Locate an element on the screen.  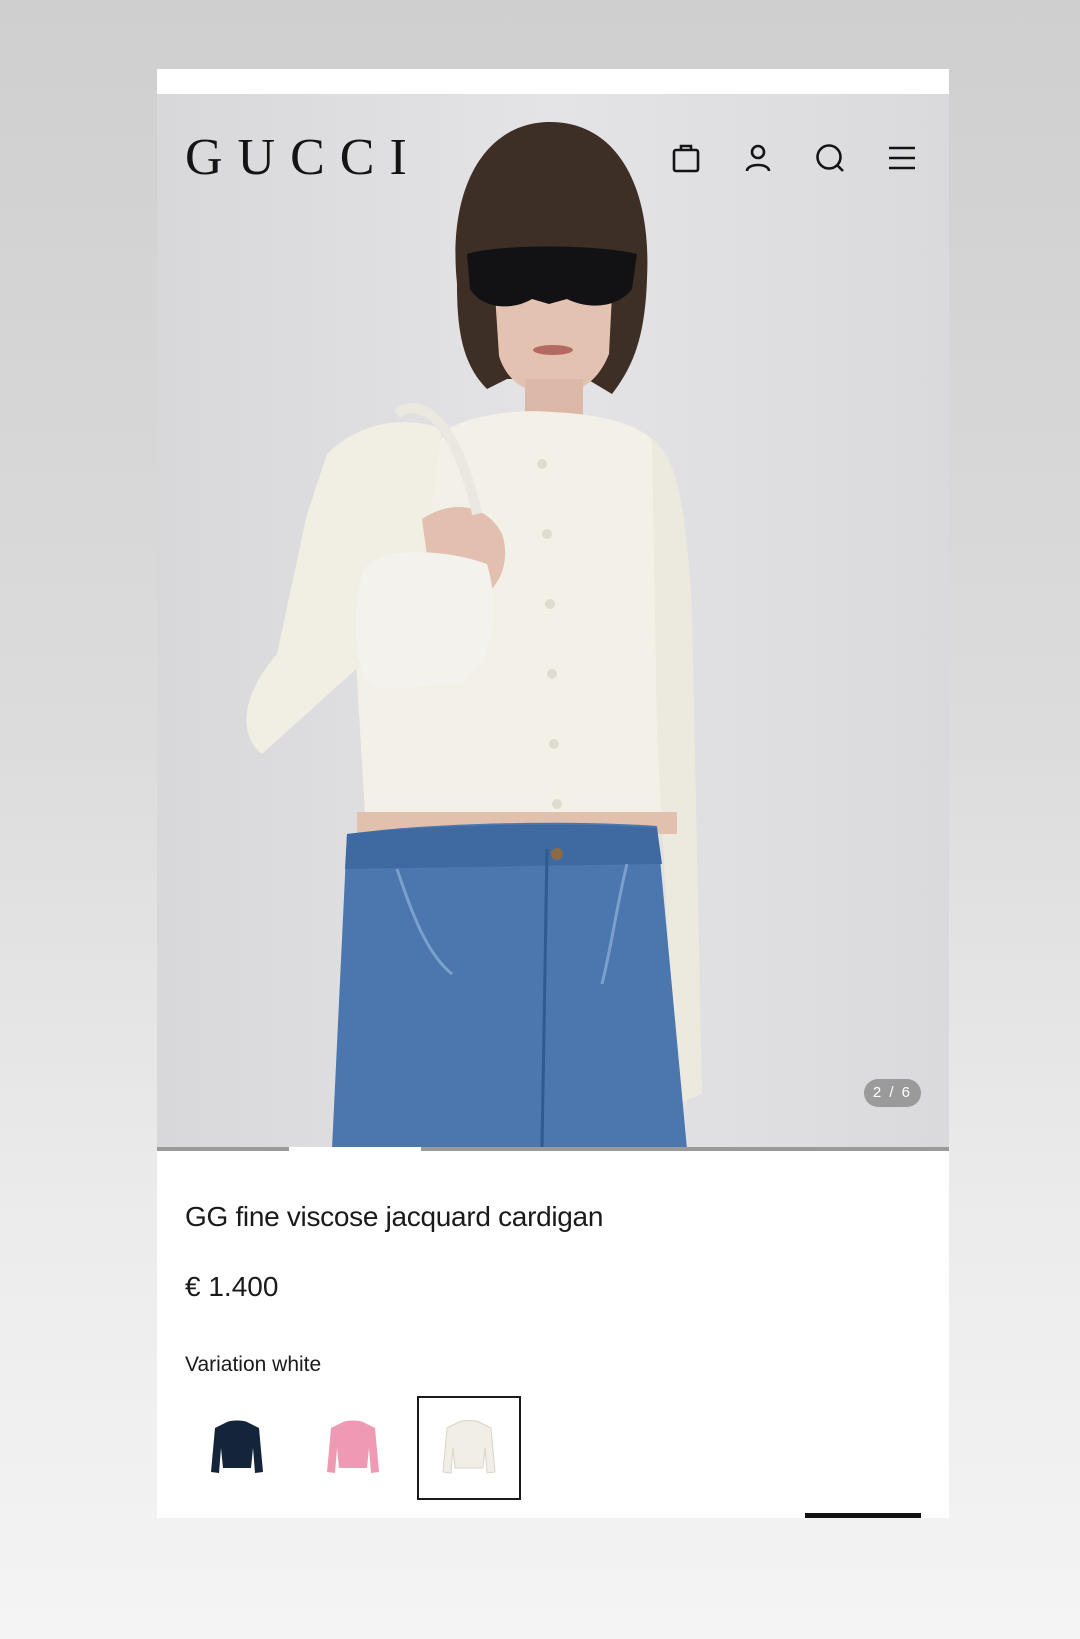
gucci-logo: GUCCI is located at coordinates (303, 158).